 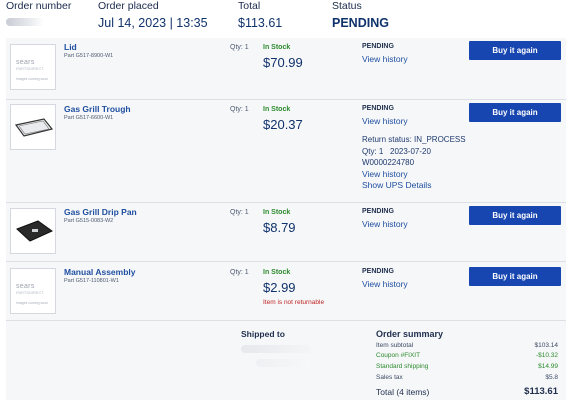 I want to click on status-block: Status PENDING, so click(x=360, y=15).